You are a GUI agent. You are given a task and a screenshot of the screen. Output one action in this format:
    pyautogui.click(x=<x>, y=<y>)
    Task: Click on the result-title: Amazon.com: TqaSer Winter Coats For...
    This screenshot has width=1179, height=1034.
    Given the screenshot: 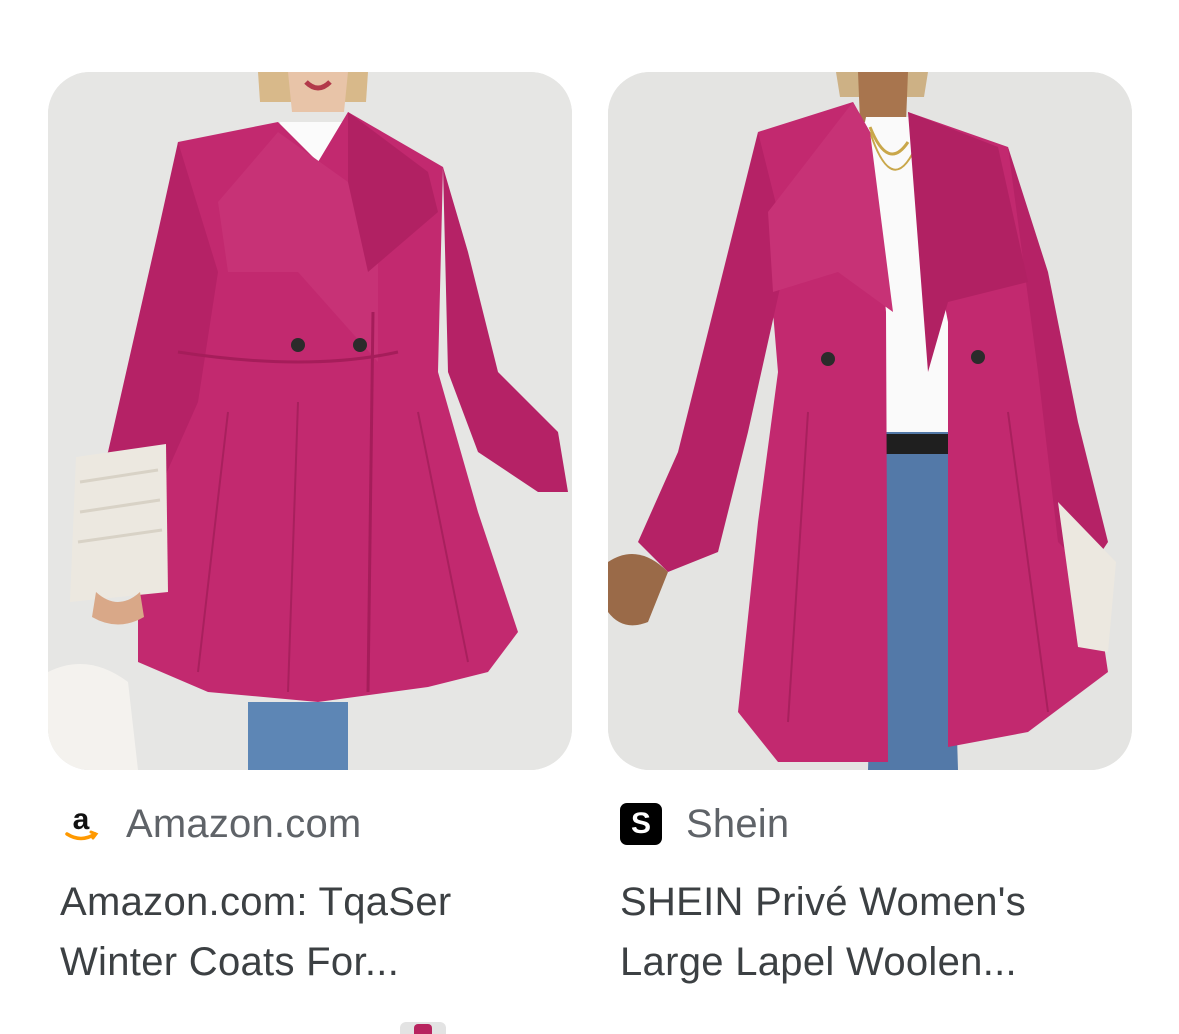 What is the action you would take?
    pyautogui.click(x=310, y=932)
    